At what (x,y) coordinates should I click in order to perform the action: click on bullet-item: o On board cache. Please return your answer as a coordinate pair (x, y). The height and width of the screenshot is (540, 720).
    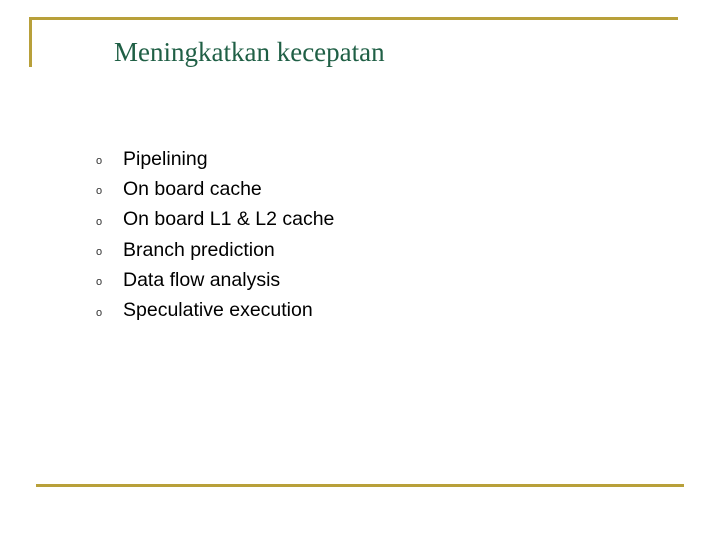
    Looking at the image, I should click on (215, 189).